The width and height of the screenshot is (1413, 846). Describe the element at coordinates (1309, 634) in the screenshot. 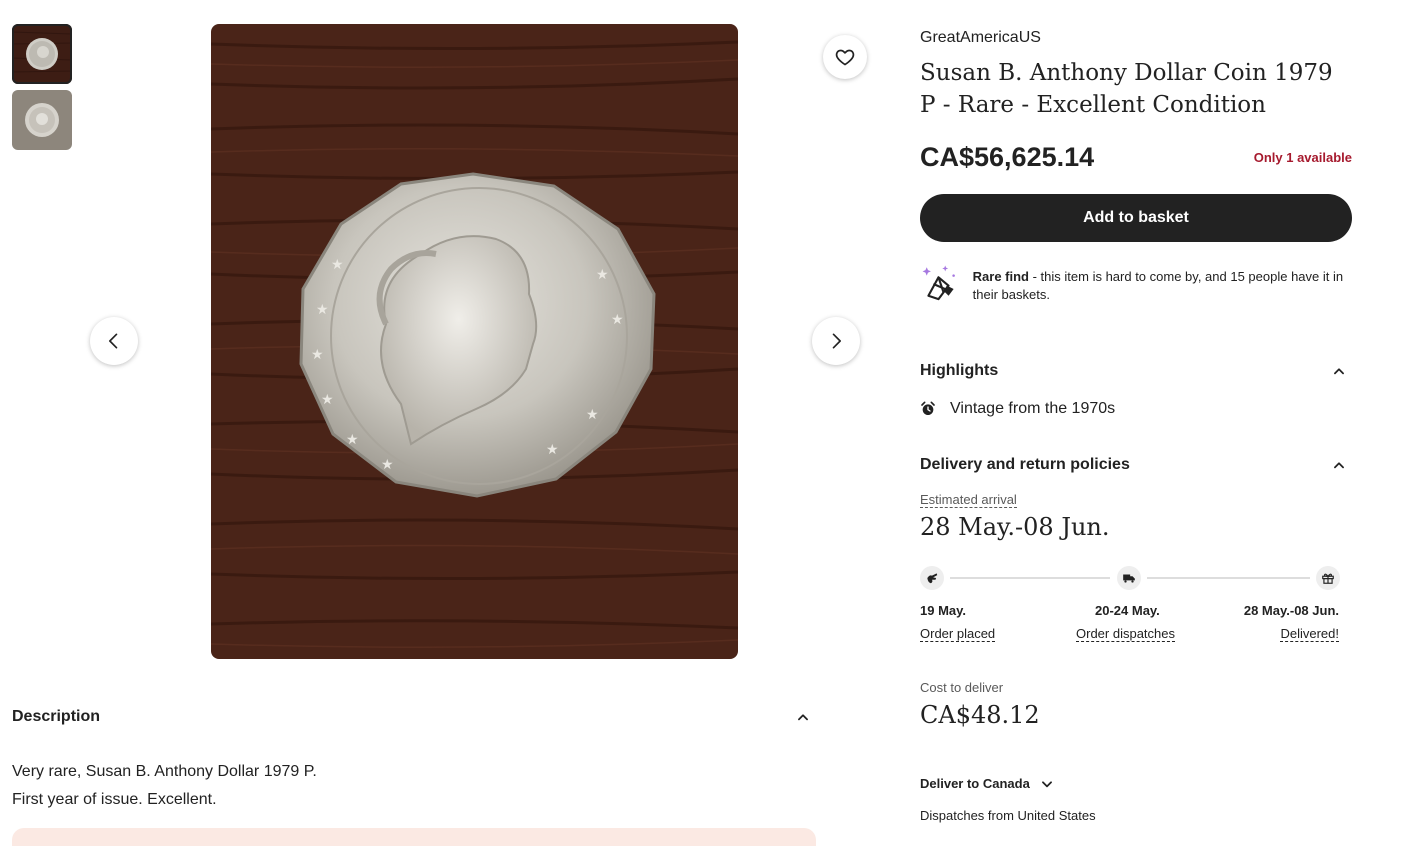

I see `delivered-link: Delivered!` at that location.